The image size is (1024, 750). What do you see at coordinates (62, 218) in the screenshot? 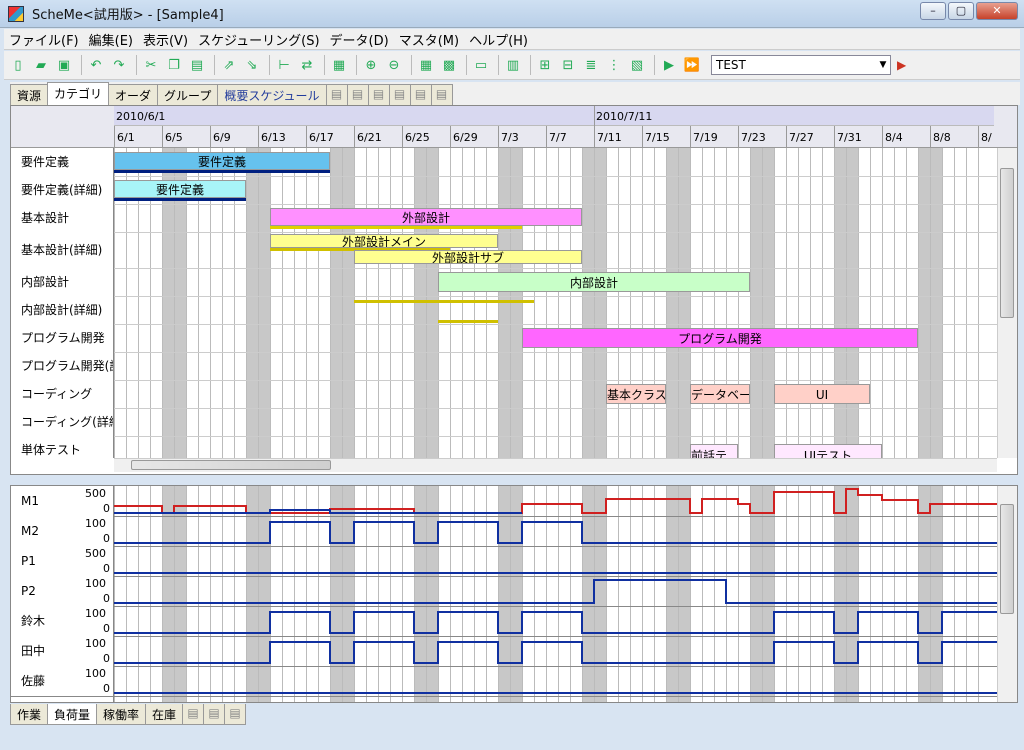
I see `row-label: 基本設計` at bounding box center [62, 218].